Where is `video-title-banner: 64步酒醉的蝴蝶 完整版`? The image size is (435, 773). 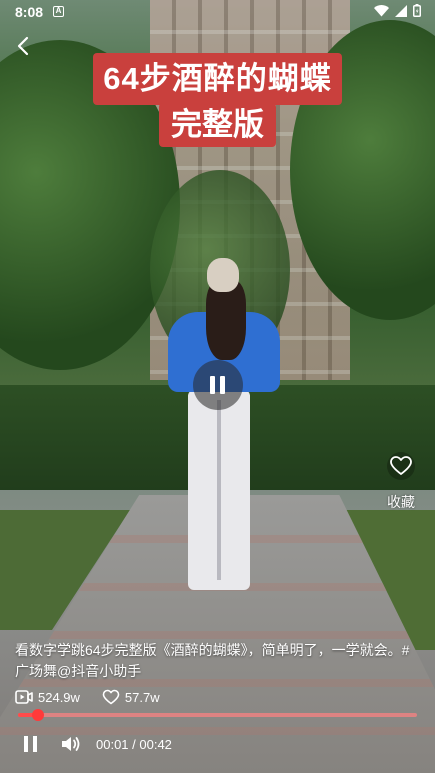 video-title-banner: 64步酒醉的蝴蝶 完整版 is located at coordinates (217, 100).